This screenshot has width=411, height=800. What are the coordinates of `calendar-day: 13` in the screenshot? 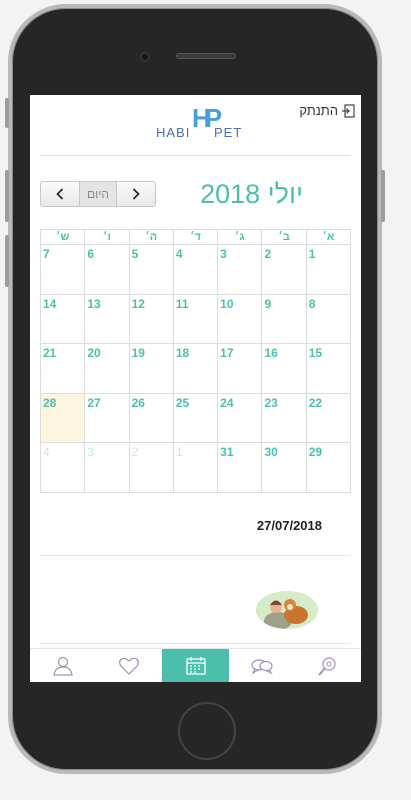 It's located at (107, 319).